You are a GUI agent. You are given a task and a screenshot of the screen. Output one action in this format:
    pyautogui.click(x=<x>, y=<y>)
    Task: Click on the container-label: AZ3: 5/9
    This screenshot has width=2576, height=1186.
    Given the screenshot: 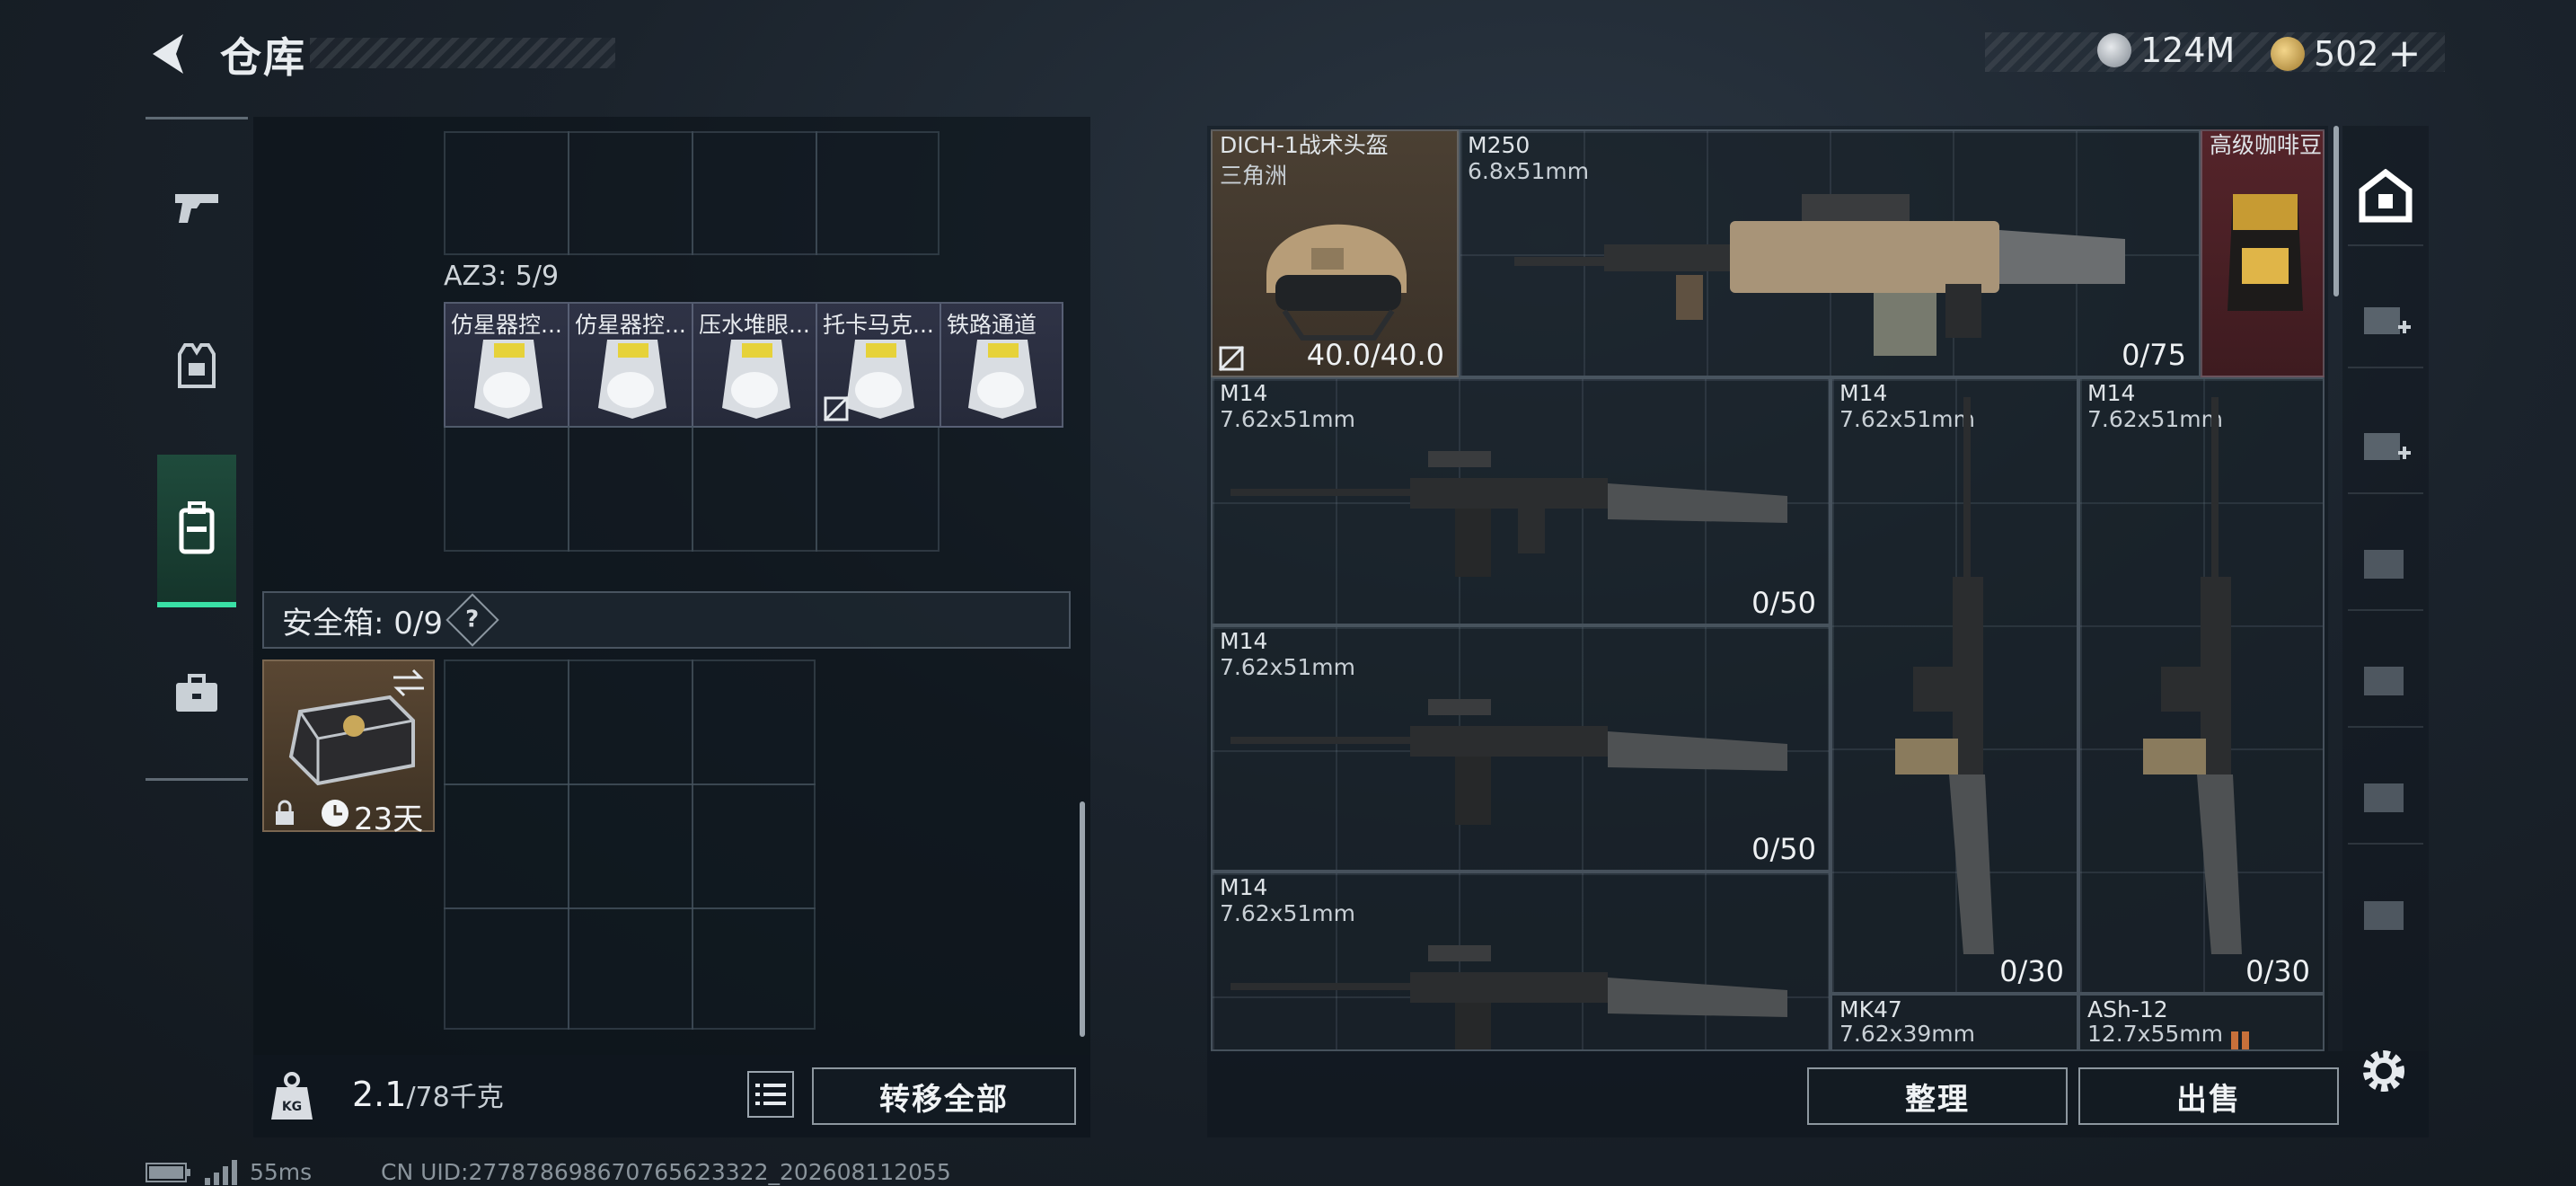 What is the action you would take?
    pyautogui.click(x=502, y=276)
    